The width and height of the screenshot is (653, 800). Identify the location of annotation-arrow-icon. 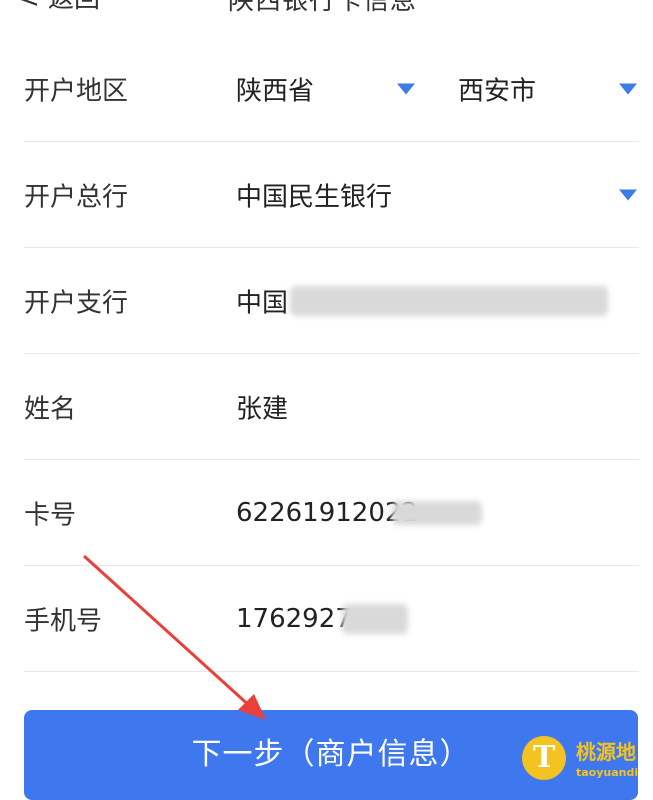
(174, 637).